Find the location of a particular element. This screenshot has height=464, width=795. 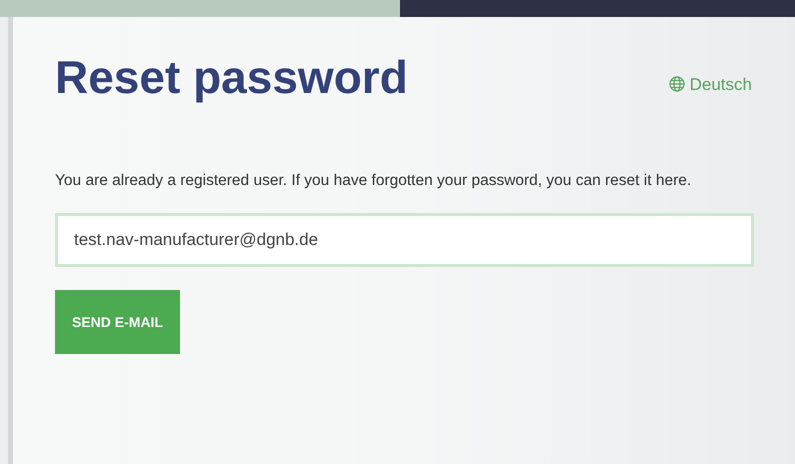

page-title: Reset password is located at coordinates (231, 77).